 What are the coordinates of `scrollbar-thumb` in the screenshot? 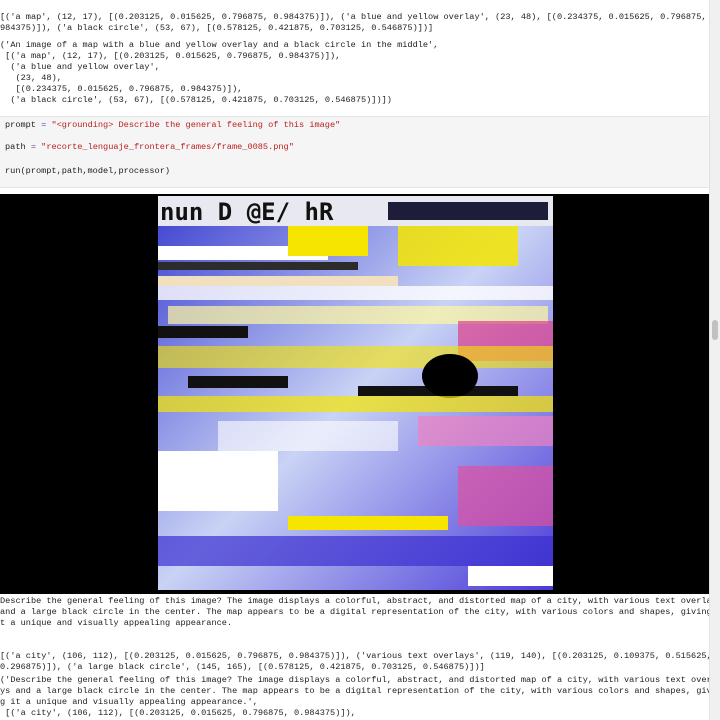 It's located at (715, 330).